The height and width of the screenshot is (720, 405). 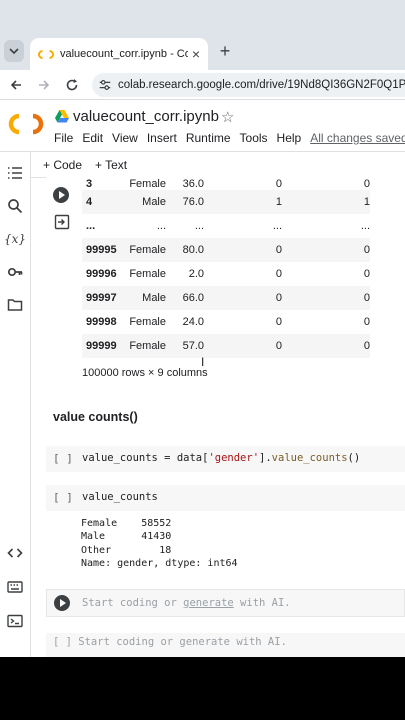 I want to click on code-token: (), so click(x=354, y=458).